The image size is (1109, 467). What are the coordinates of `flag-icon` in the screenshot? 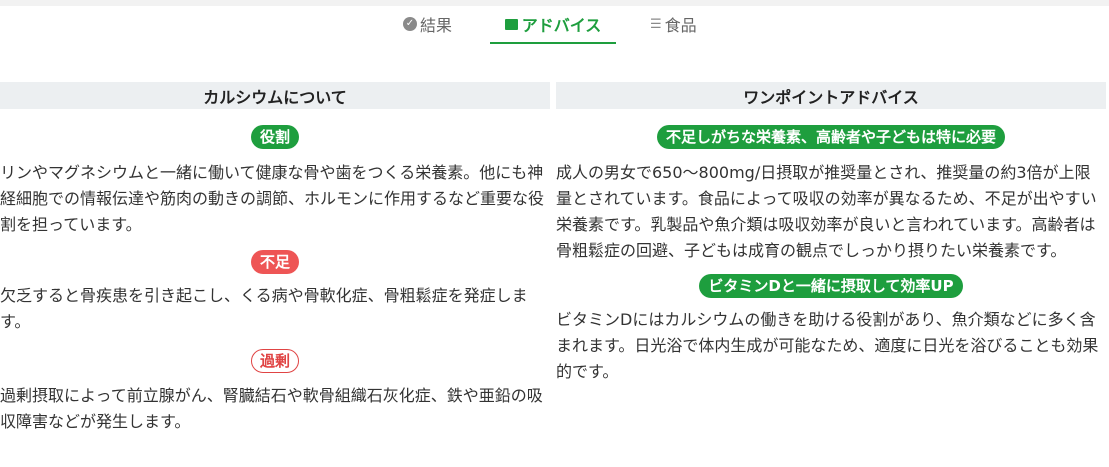 It's located at (511, 24).